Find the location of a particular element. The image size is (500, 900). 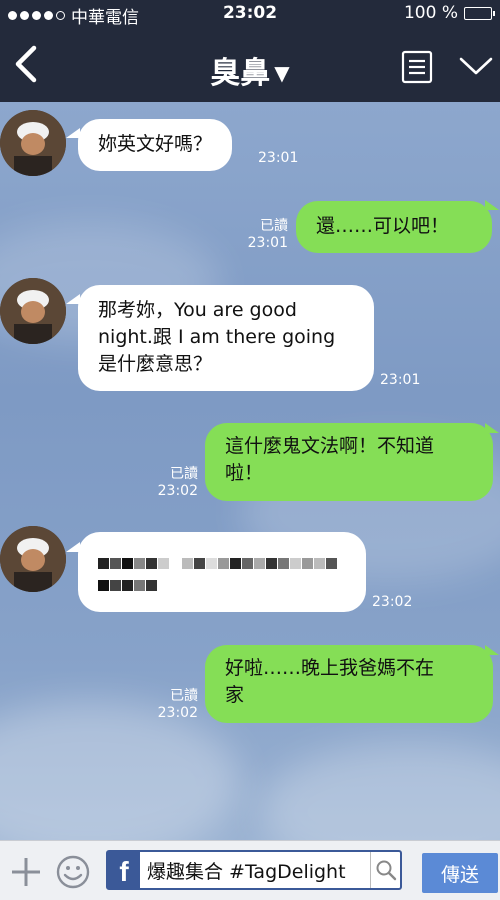

read-receipt: 已讀 23:01 is located at coordinates (262, 235).